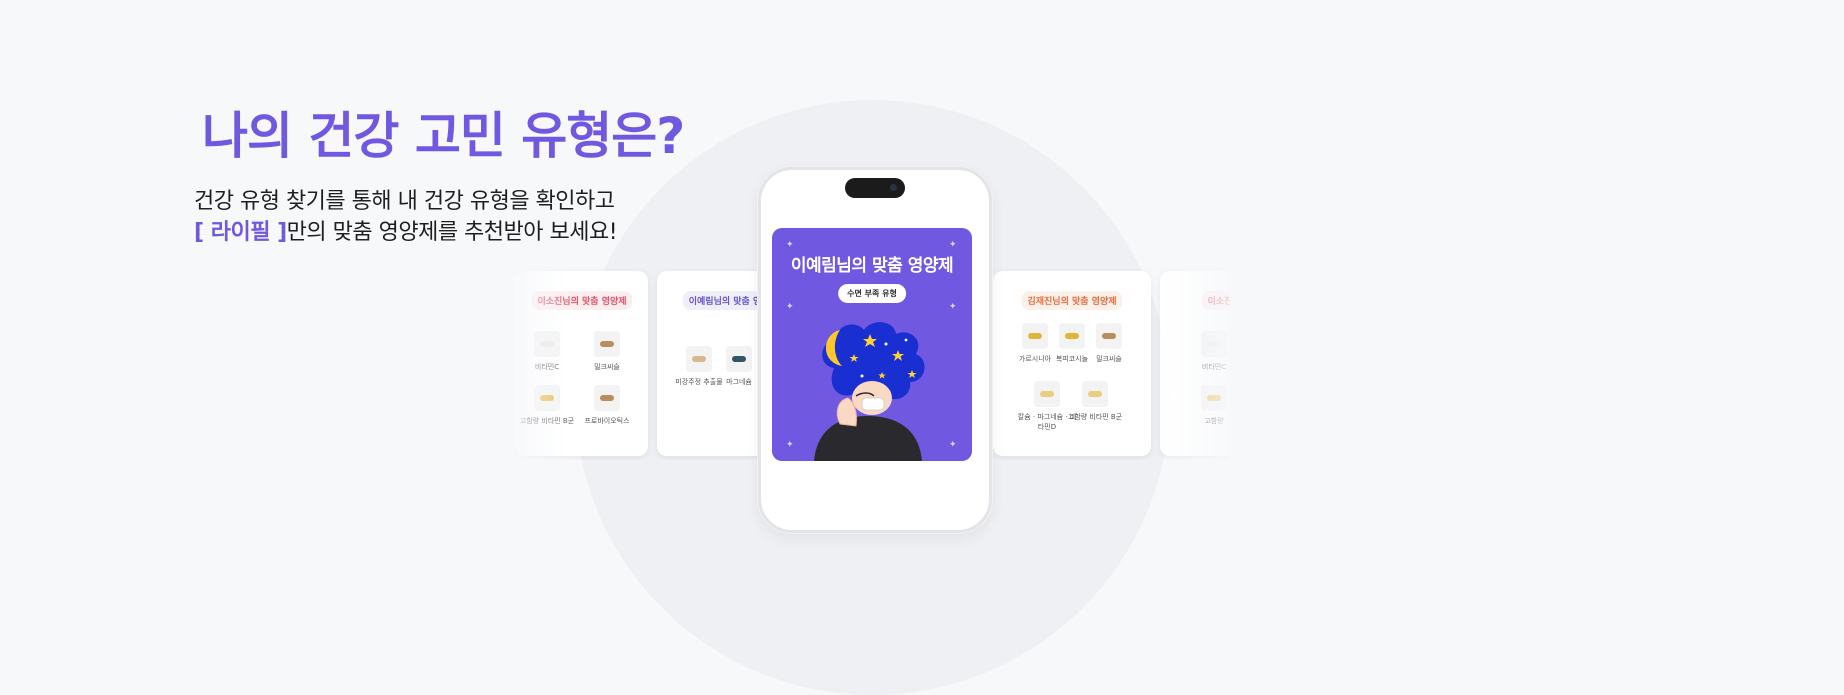 The image size is (1844, 695). I want to click on phone-mockup: ✦ ✦ ✦ ✦ ✦ ✦ ✦ 이예림님의 맞춤 영양제 수면 부족 유형, so click(875, 350).